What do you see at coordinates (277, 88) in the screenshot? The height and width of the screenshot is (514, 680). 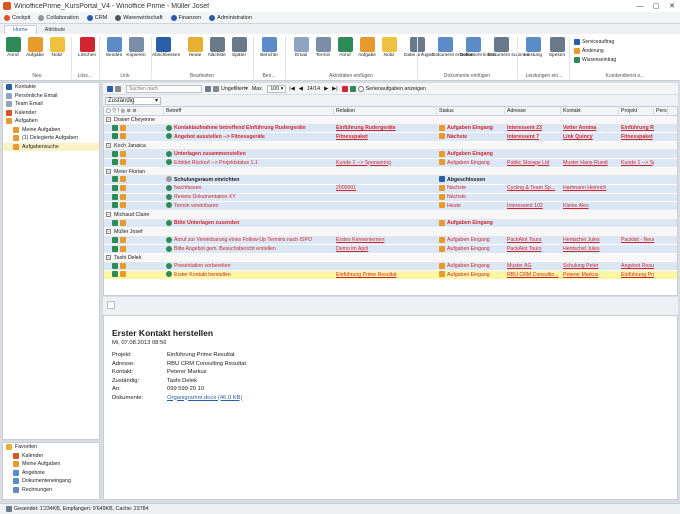 I see `max-select: 100 ▾` at bounding box center [277, 88].